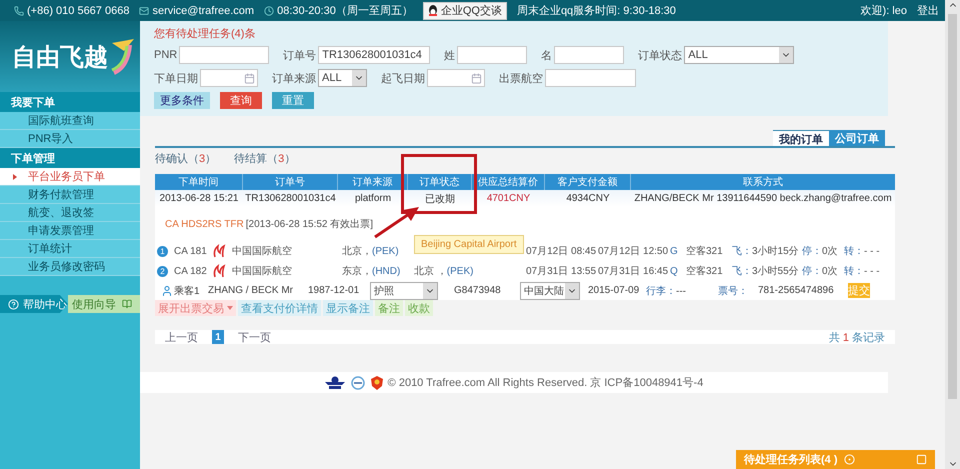  I want to click on order-action-button: 查看支付价详情, so click(279, 308).